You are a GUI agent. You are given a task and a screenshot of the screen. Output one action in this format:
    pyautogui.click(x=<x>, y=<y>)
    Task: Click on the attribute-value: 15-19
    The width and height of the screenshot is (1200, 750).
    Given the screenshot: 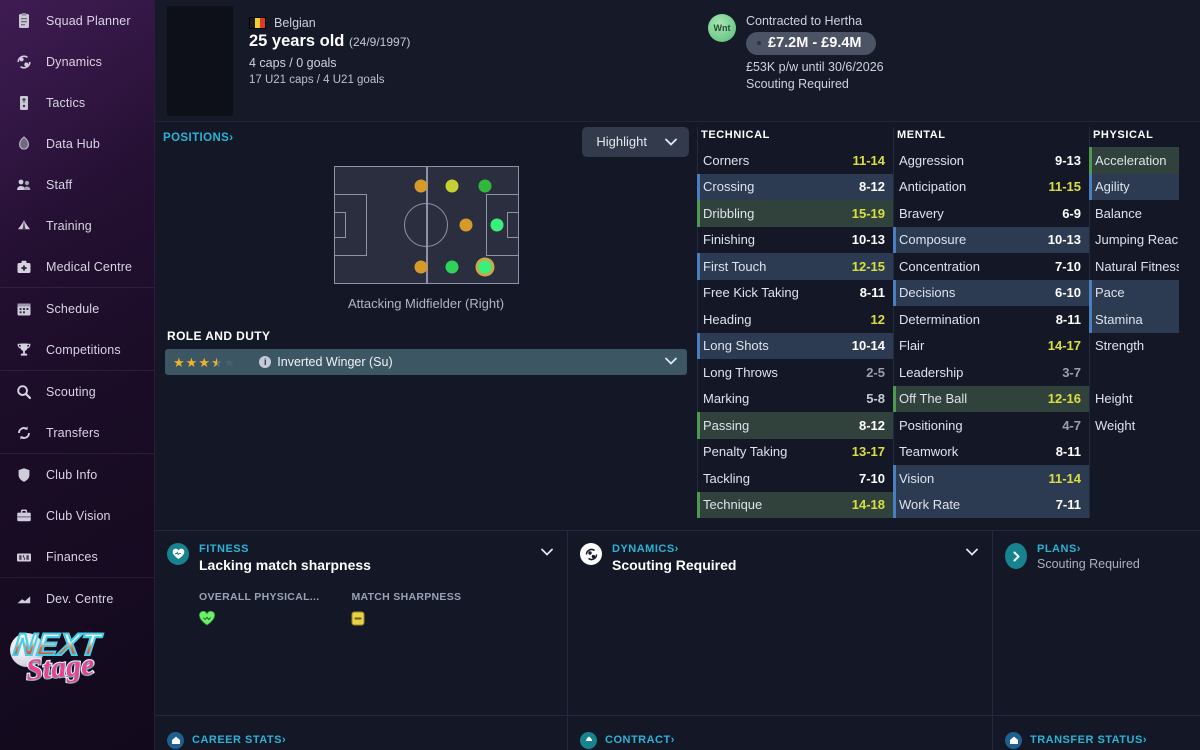 What is the action you would take?
    pyautogui.click(x=868, y=213)
    